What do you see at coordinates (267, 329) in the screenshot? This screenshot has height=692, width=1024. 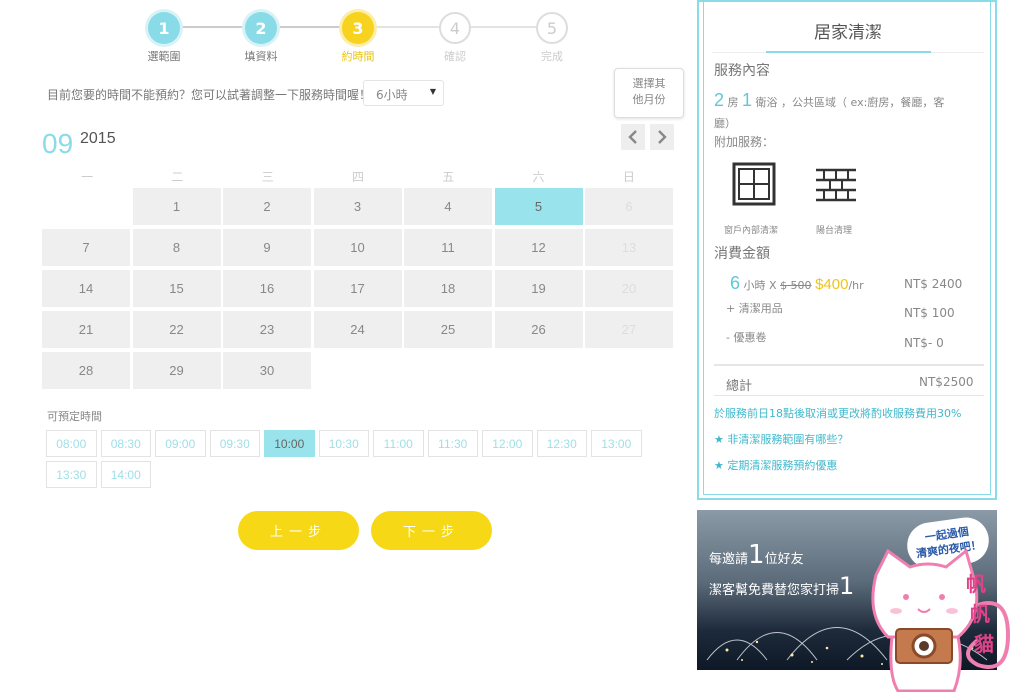 I see `calendar-day: 23` at bounding box center [267, 329].